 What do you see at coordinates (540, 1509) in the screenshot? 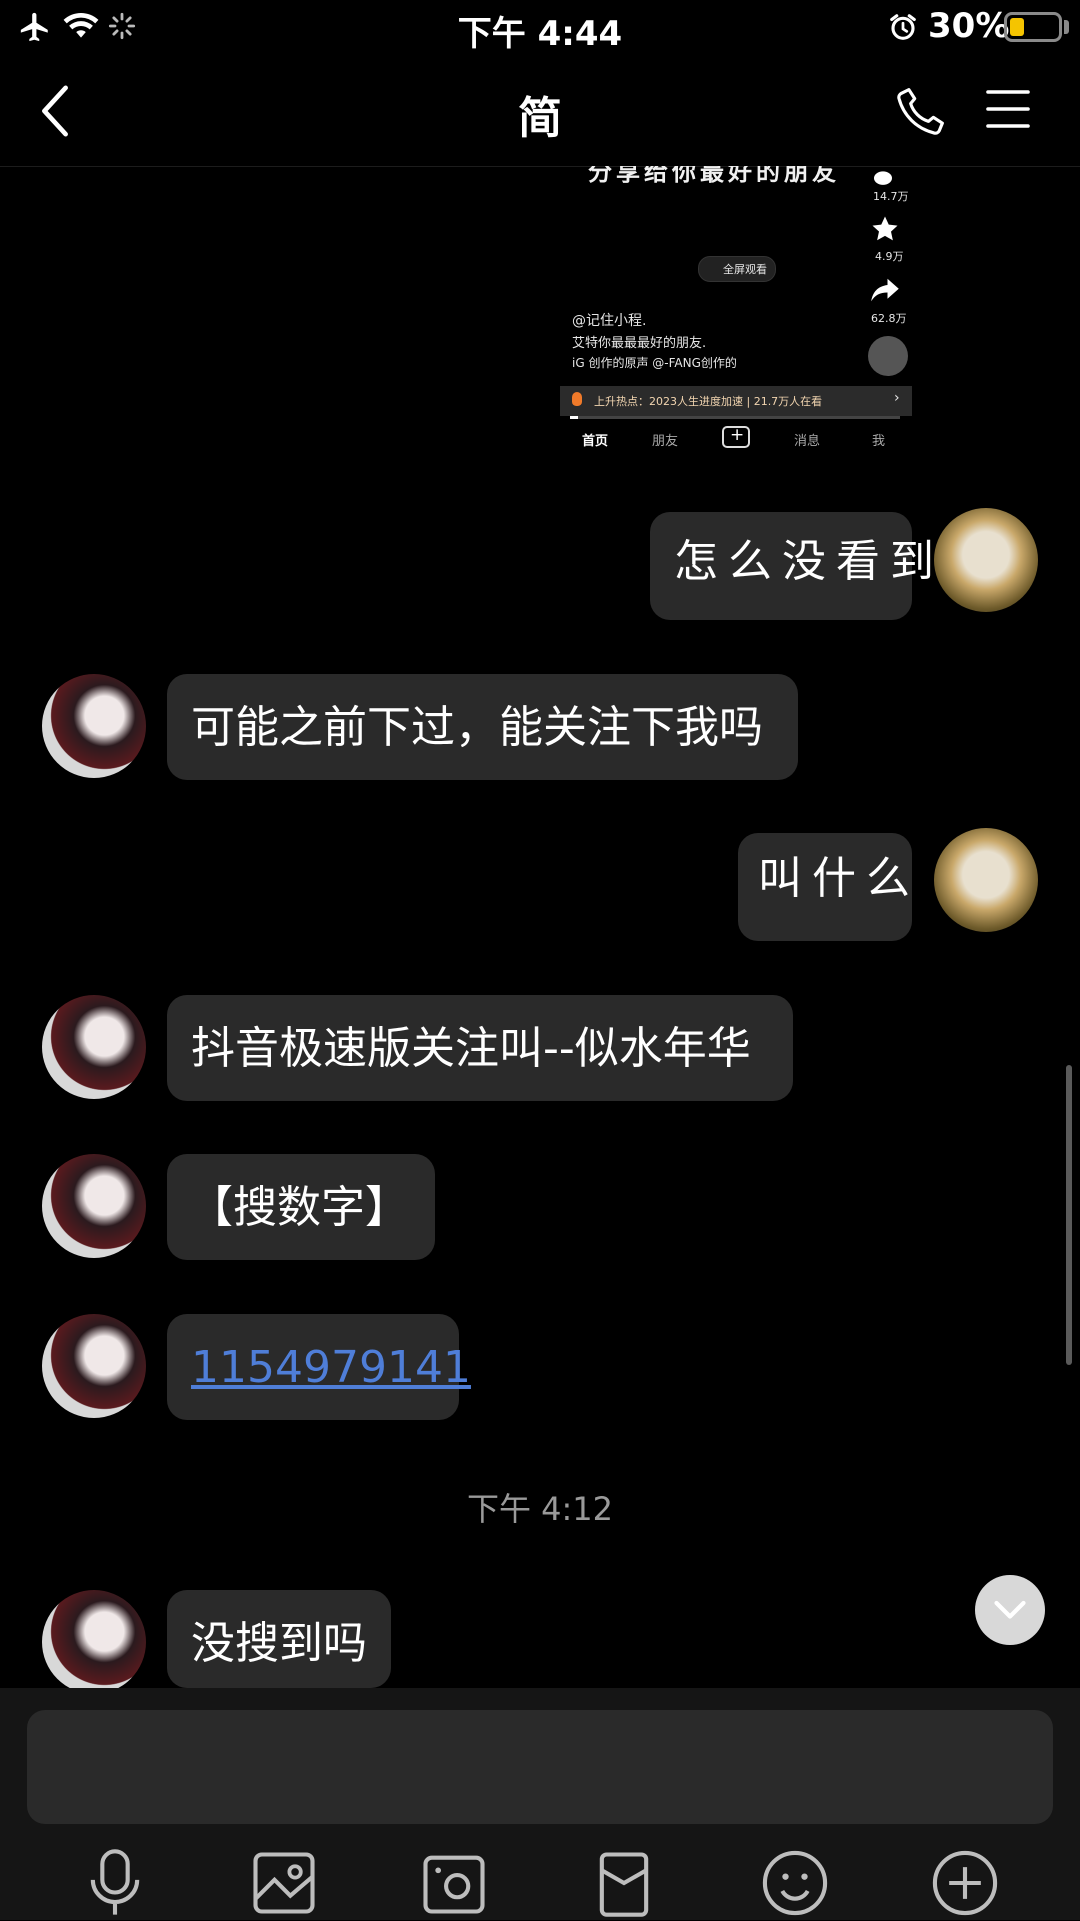
I see `message-timestamp: 下午 4:12` at bounding box center [540, 1509].